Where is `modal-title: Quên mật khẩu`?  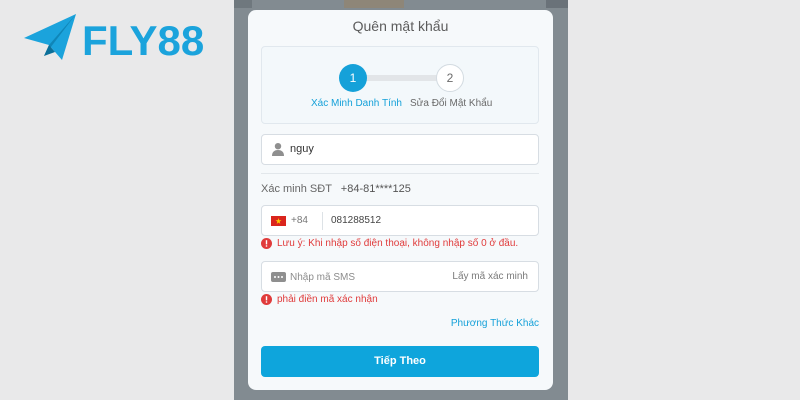
modal-title: Quên mật khẩu is located at coordinates (400, 26).